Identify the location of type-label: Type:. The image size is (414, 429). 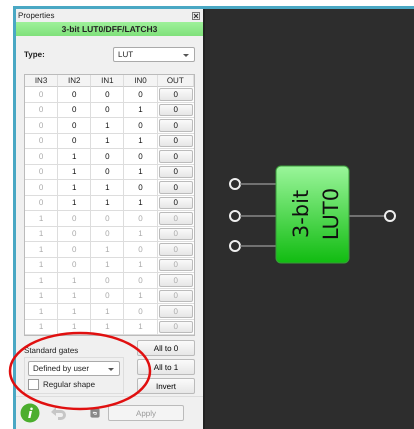
(34, 54).